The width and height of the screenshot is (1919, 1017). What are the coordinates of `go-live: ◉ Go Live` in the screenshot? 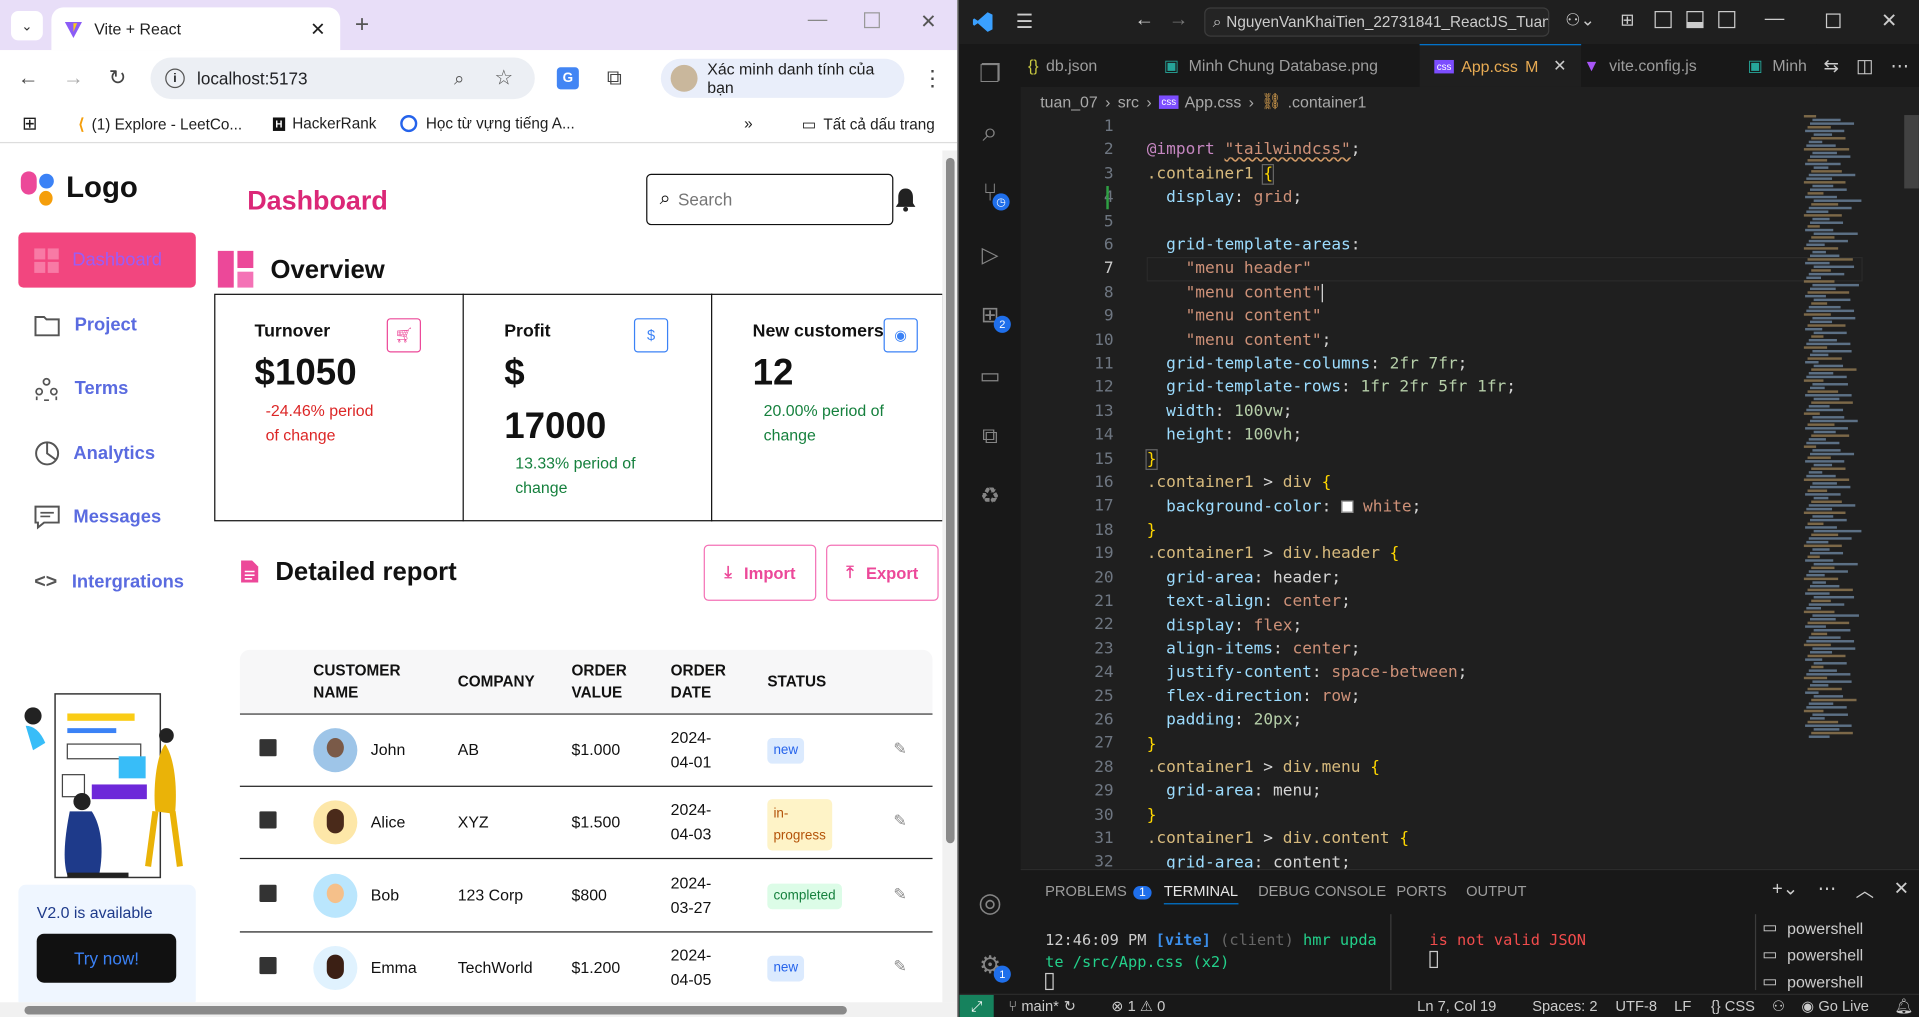 It's located at (1835, 1005).